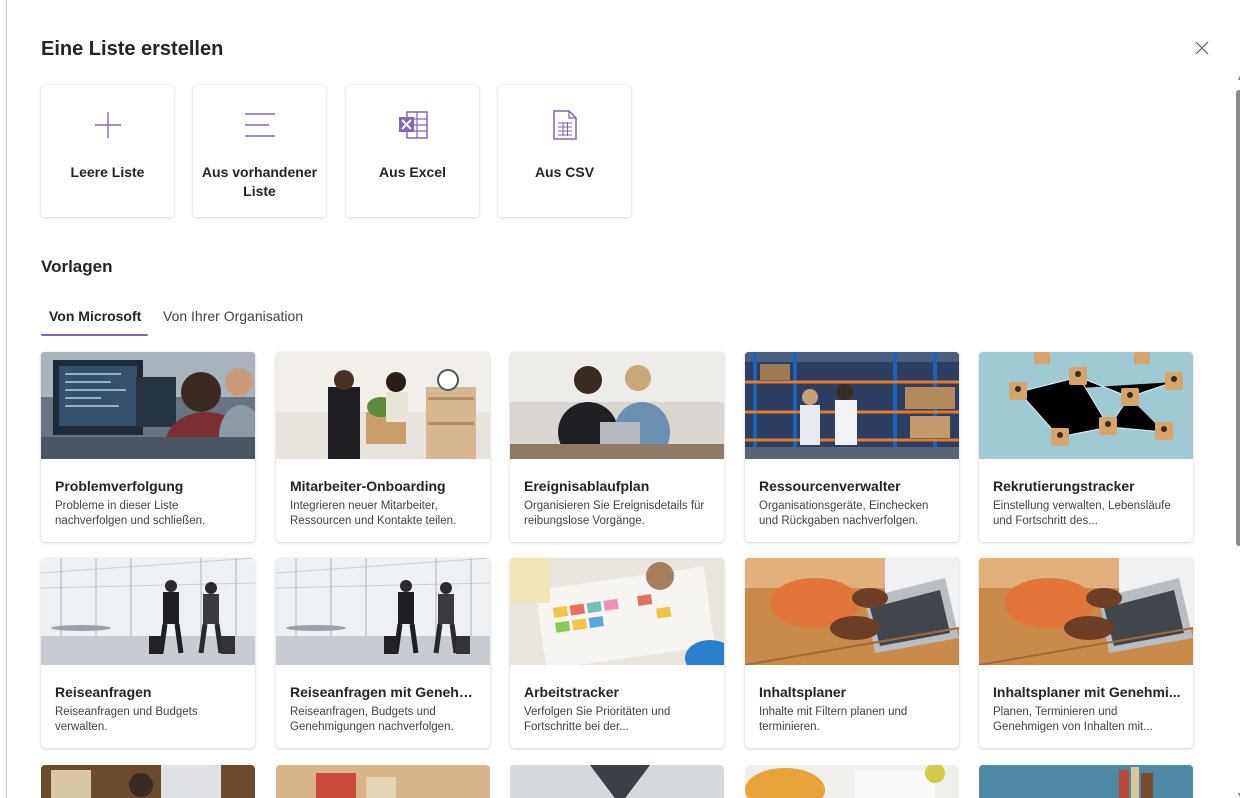 Image resolution: width=1248 pixels, height=798 pixels. What do you see at coordinates (107, 172) in the screenshot?
I see `create-option-label: Leere Liste` at bounding box center [107, 172].